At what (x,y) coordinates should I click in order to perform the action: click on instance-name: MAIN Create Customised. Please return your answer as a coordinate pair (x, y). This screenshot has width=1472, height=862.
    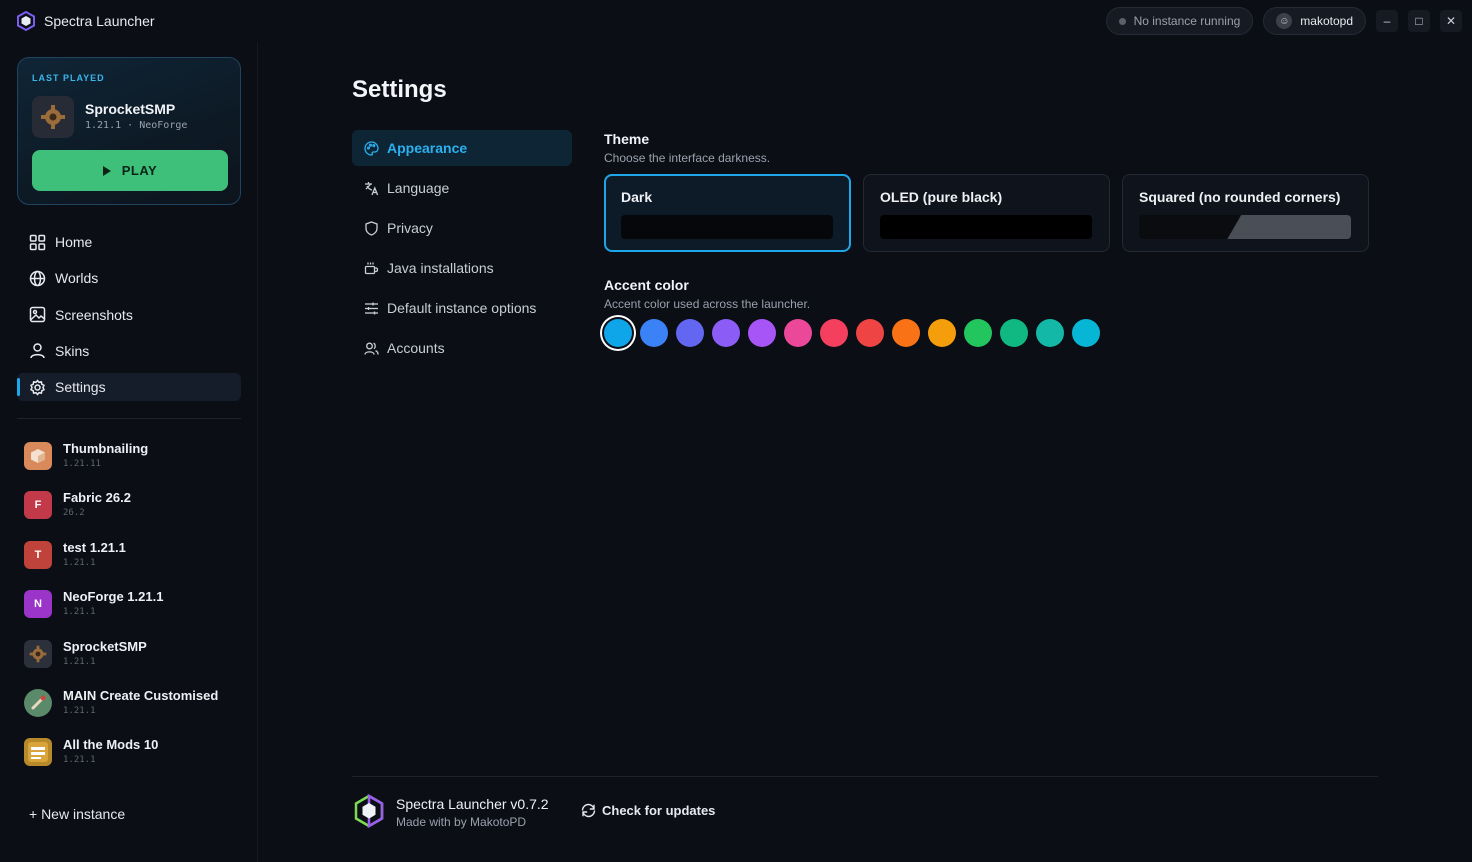
    Looking at the image, I should click on (141, 695).